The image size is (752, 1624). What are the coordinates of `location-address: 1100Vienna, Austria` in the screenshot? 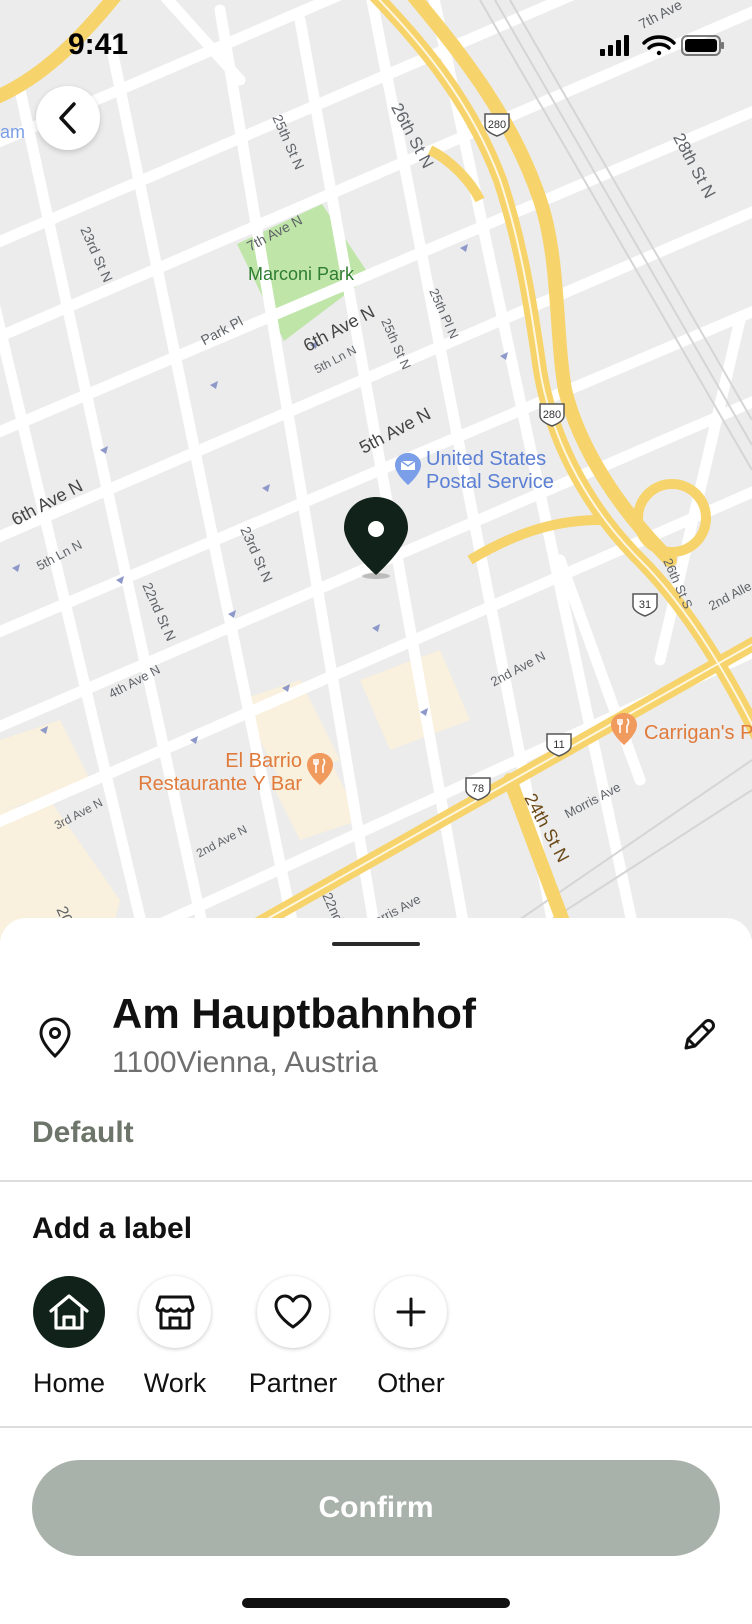 It's located at (245, 1062).